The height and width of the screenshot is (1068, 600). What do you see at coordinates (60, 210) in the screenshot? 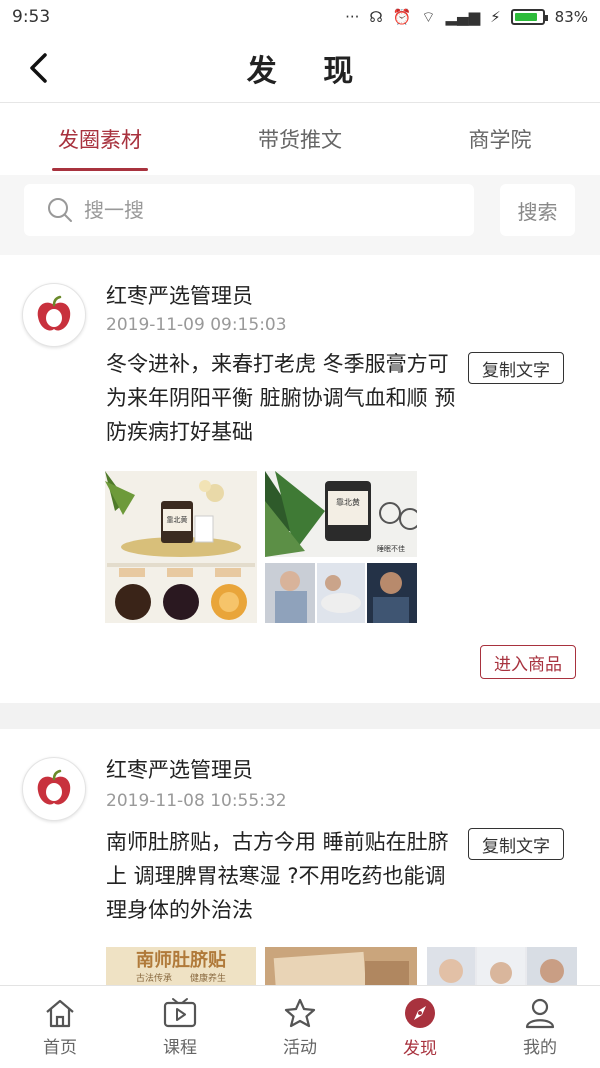
I see `search-icon` at bounding box center [60, 210].